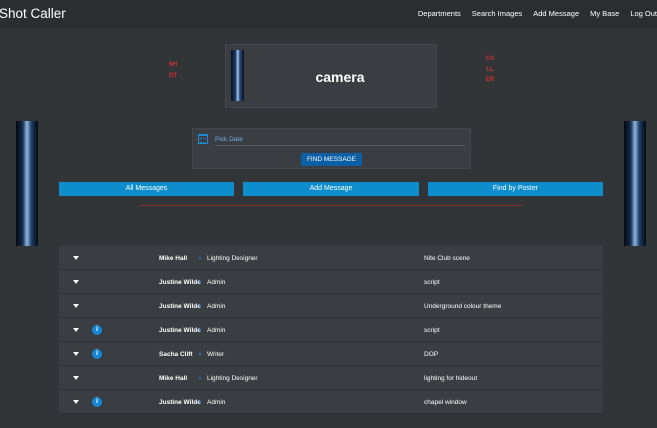  What do you see at coordinates (445, 402) in the screenshot?
I see `message-subject: chapel window` at bounding box center [445, 402].